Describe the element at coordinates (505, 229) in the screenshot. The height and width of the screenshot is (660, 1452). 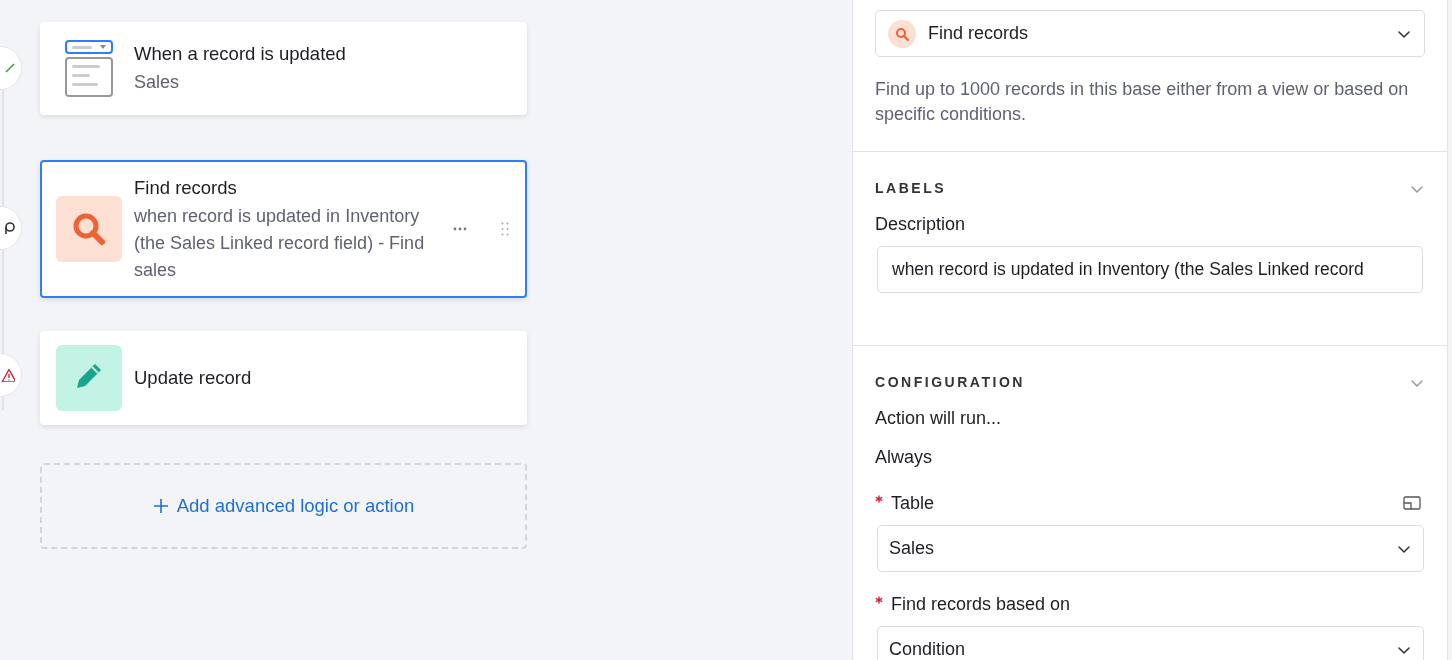
I see `drag-handle-icon` at that location.